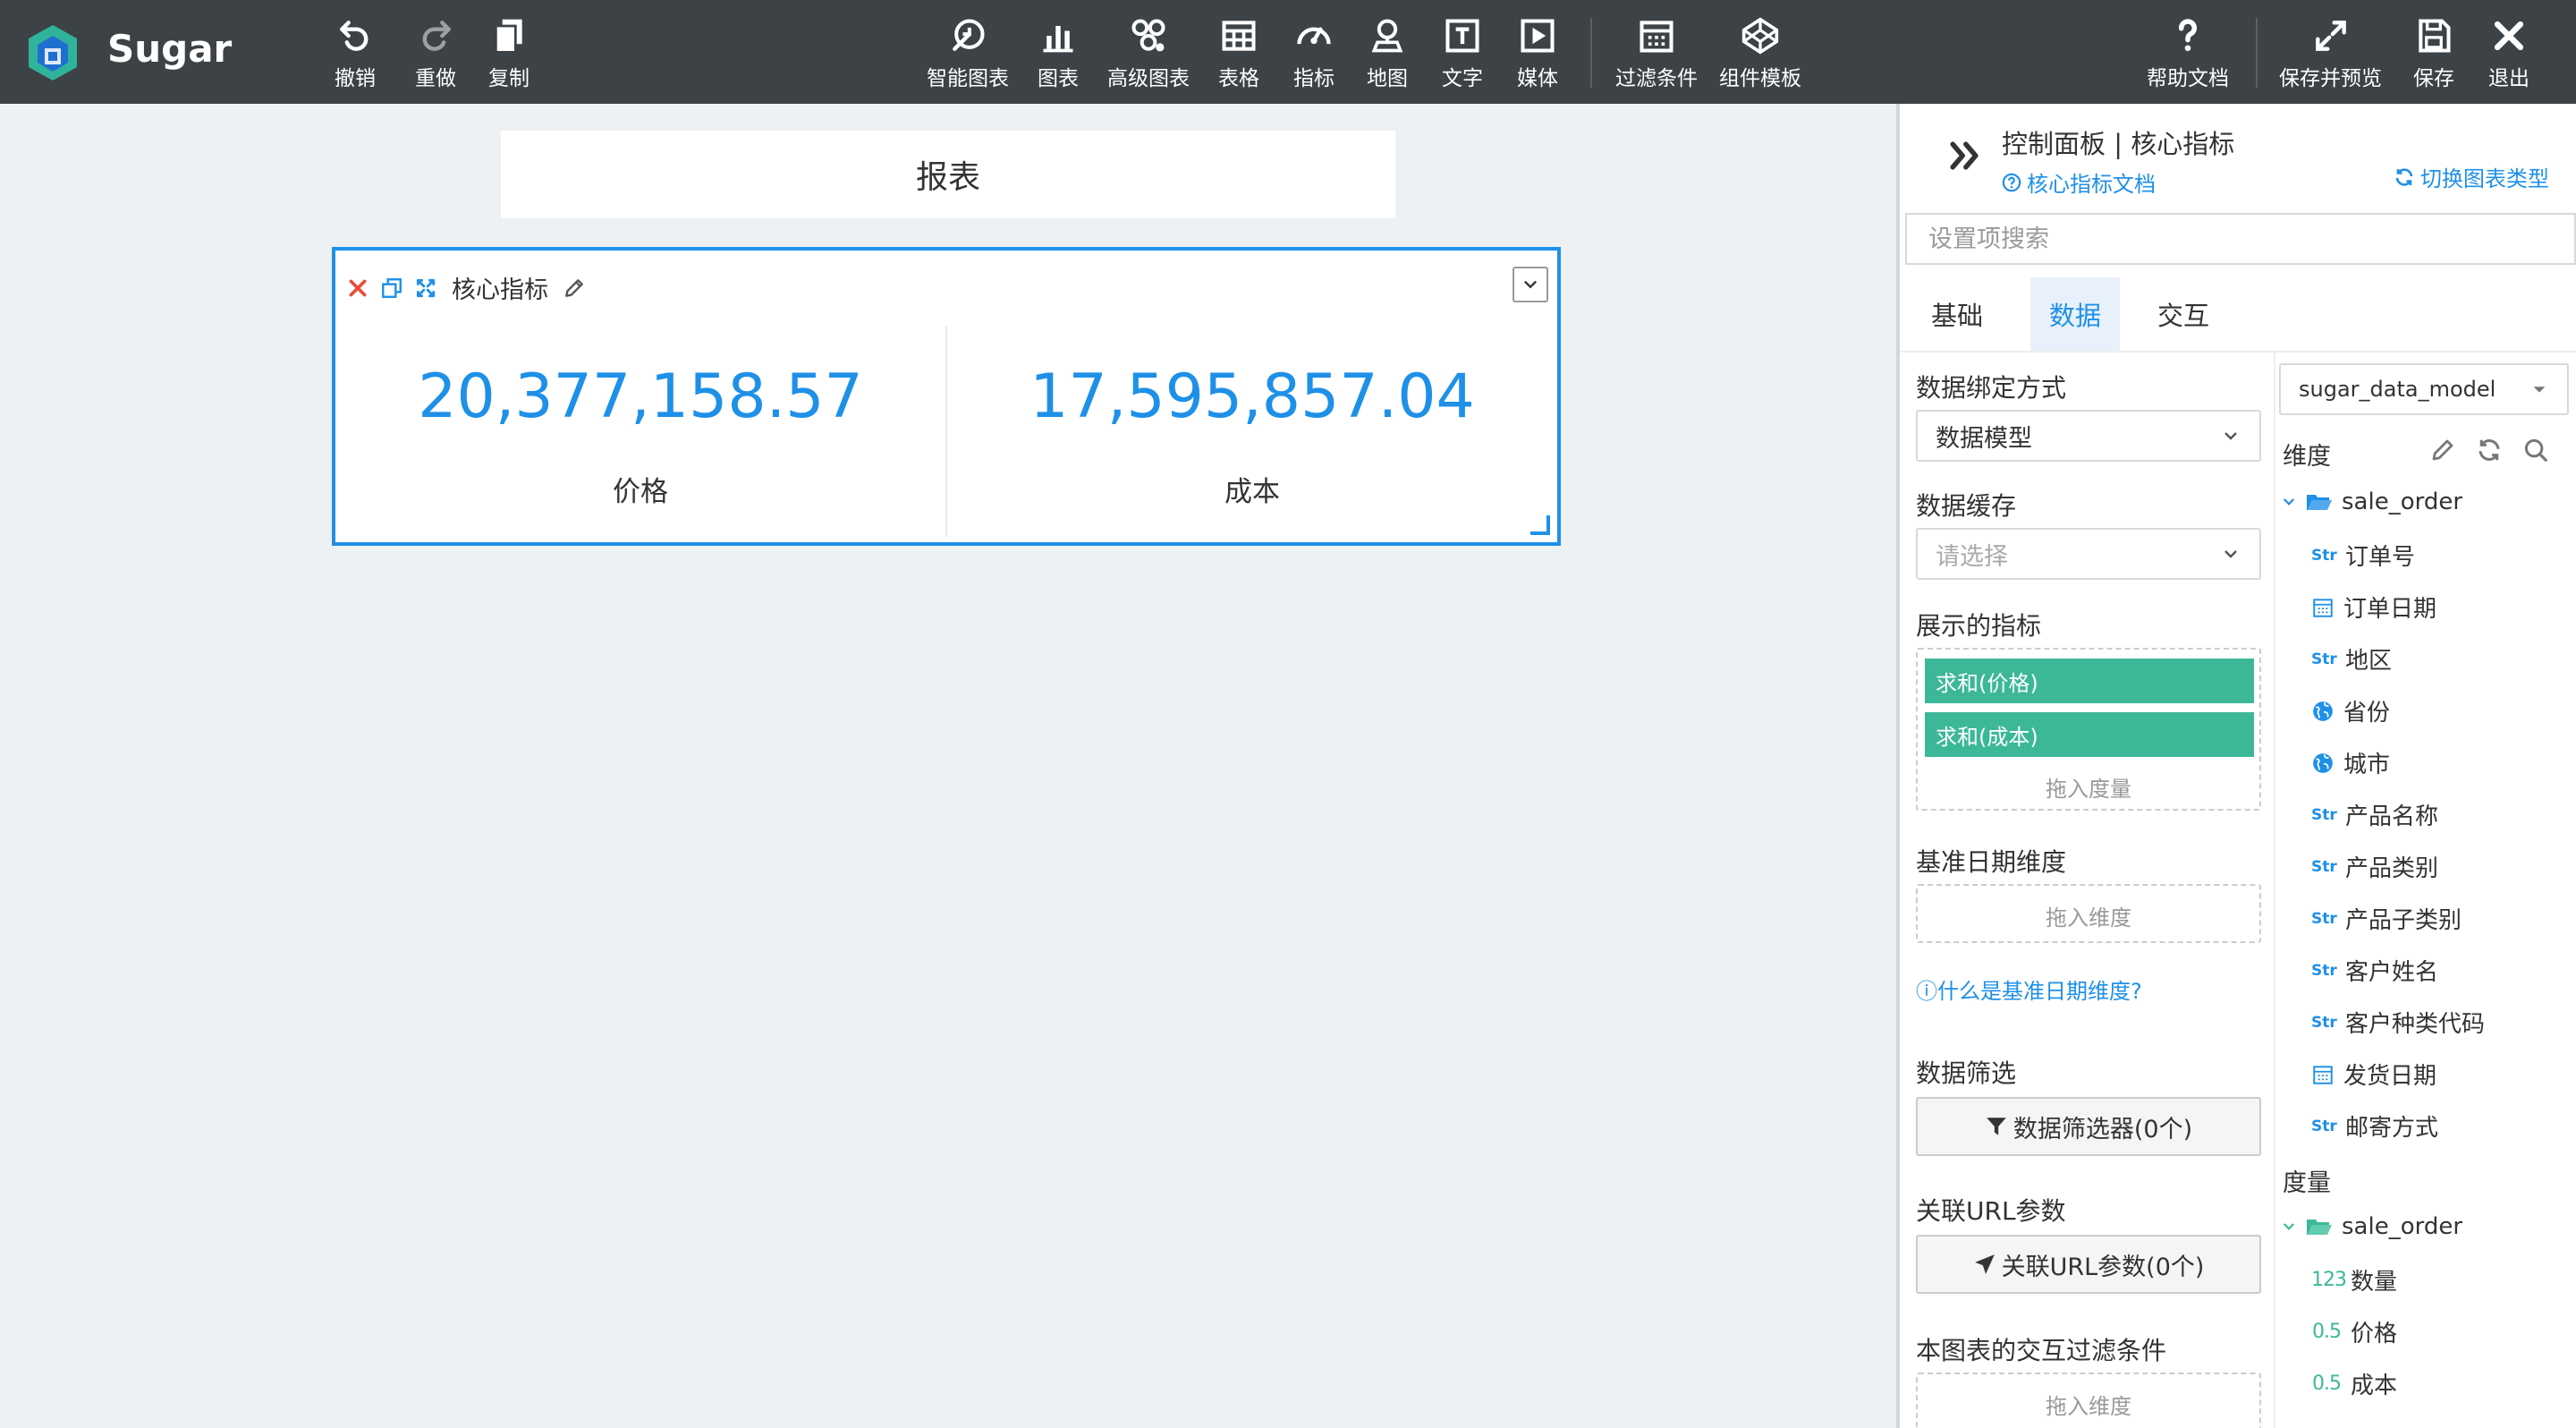 The height and width of the screenshot is (1428, 2576). I want to click on delete-icon, so click(357, 288).